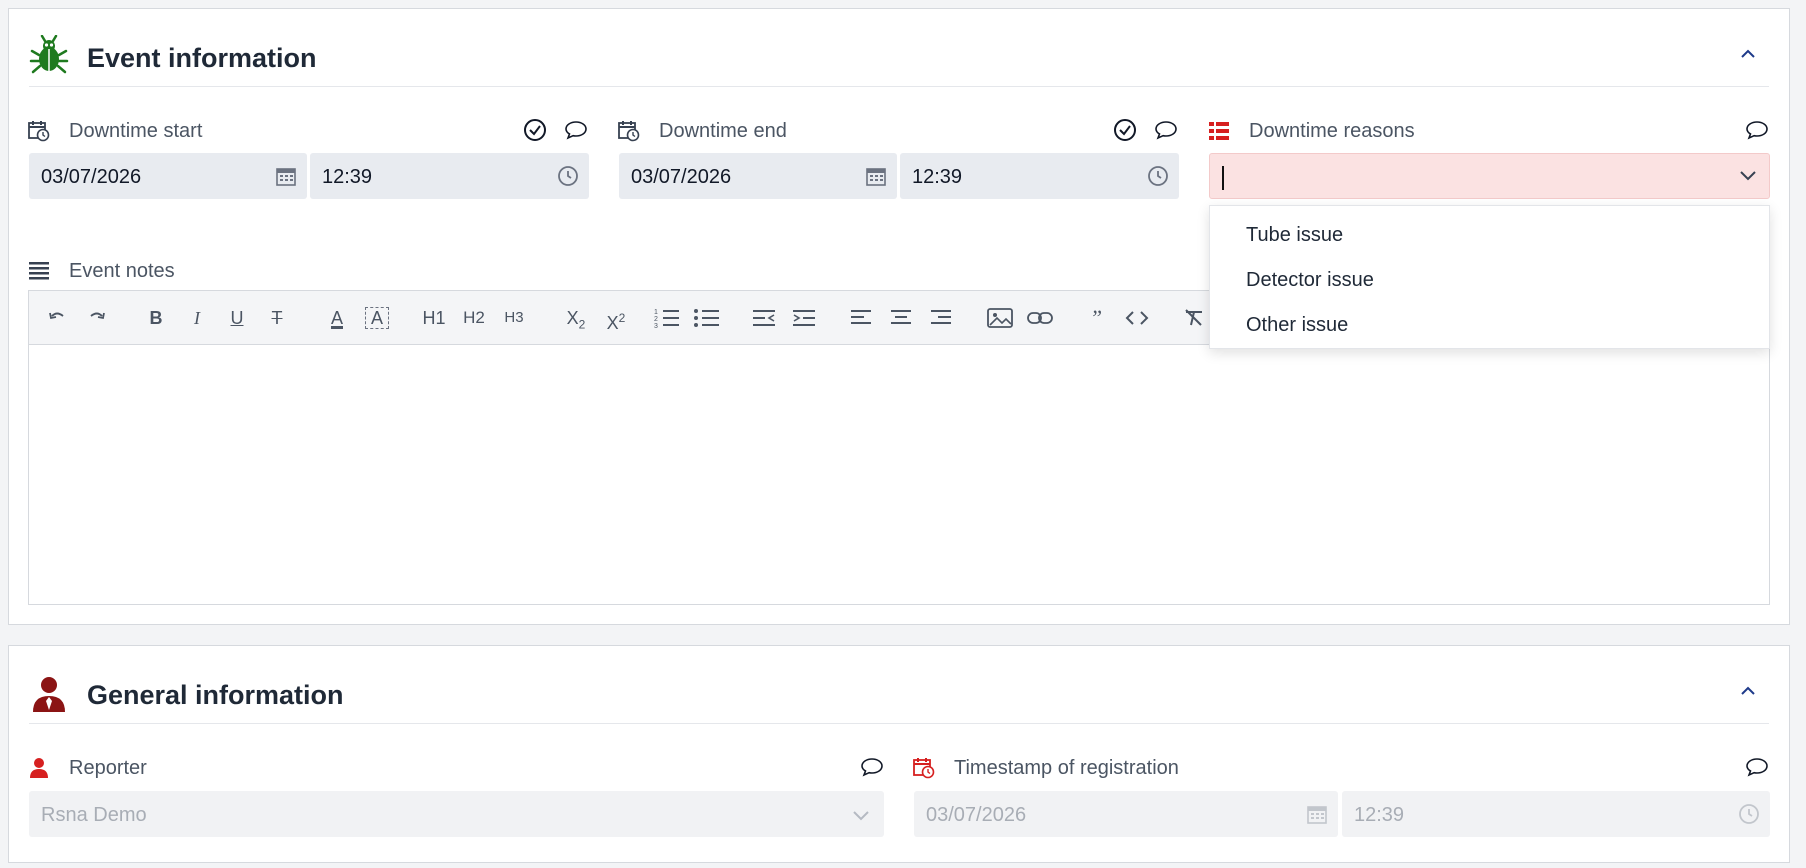 The width and height of the screenshot is (1806, 868). Describe the element at coordinates (1489, 277) in the screenshot. I see `downtime-reasons-dropdown: Tube issue Detector issue Other issue` at that location.